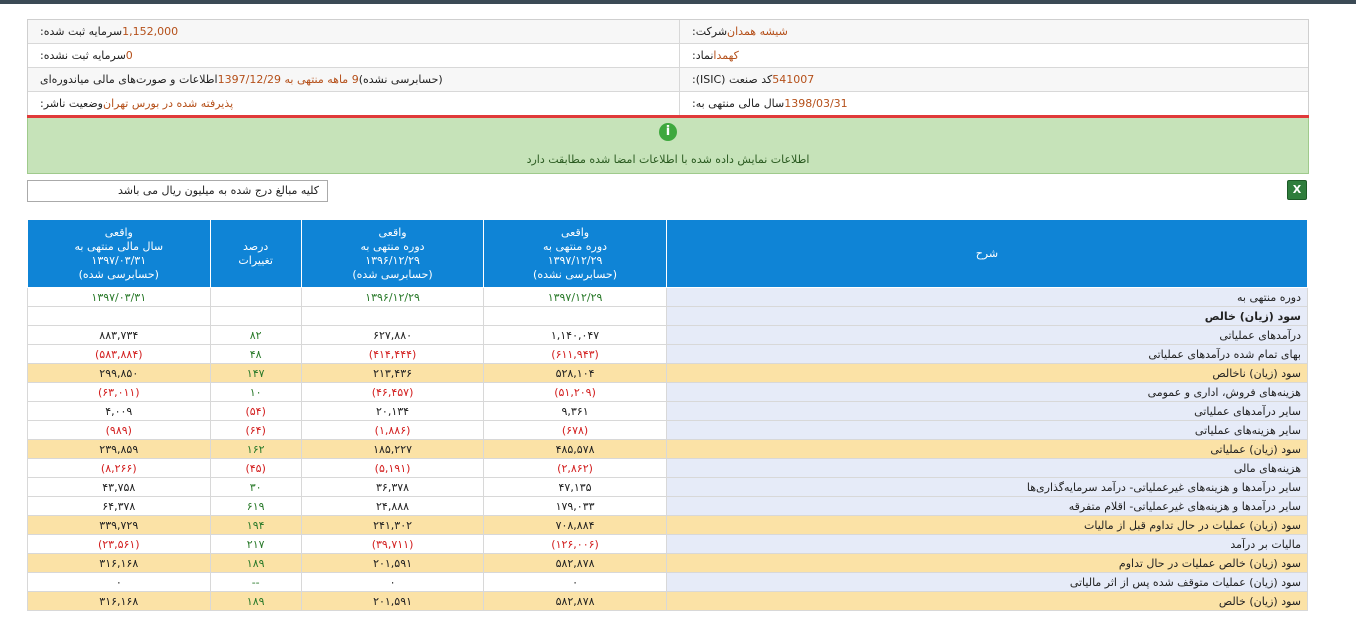 The image size is (1356, 621). I want to click on row-value: (۲,۸۶۲), so click(575, 468).